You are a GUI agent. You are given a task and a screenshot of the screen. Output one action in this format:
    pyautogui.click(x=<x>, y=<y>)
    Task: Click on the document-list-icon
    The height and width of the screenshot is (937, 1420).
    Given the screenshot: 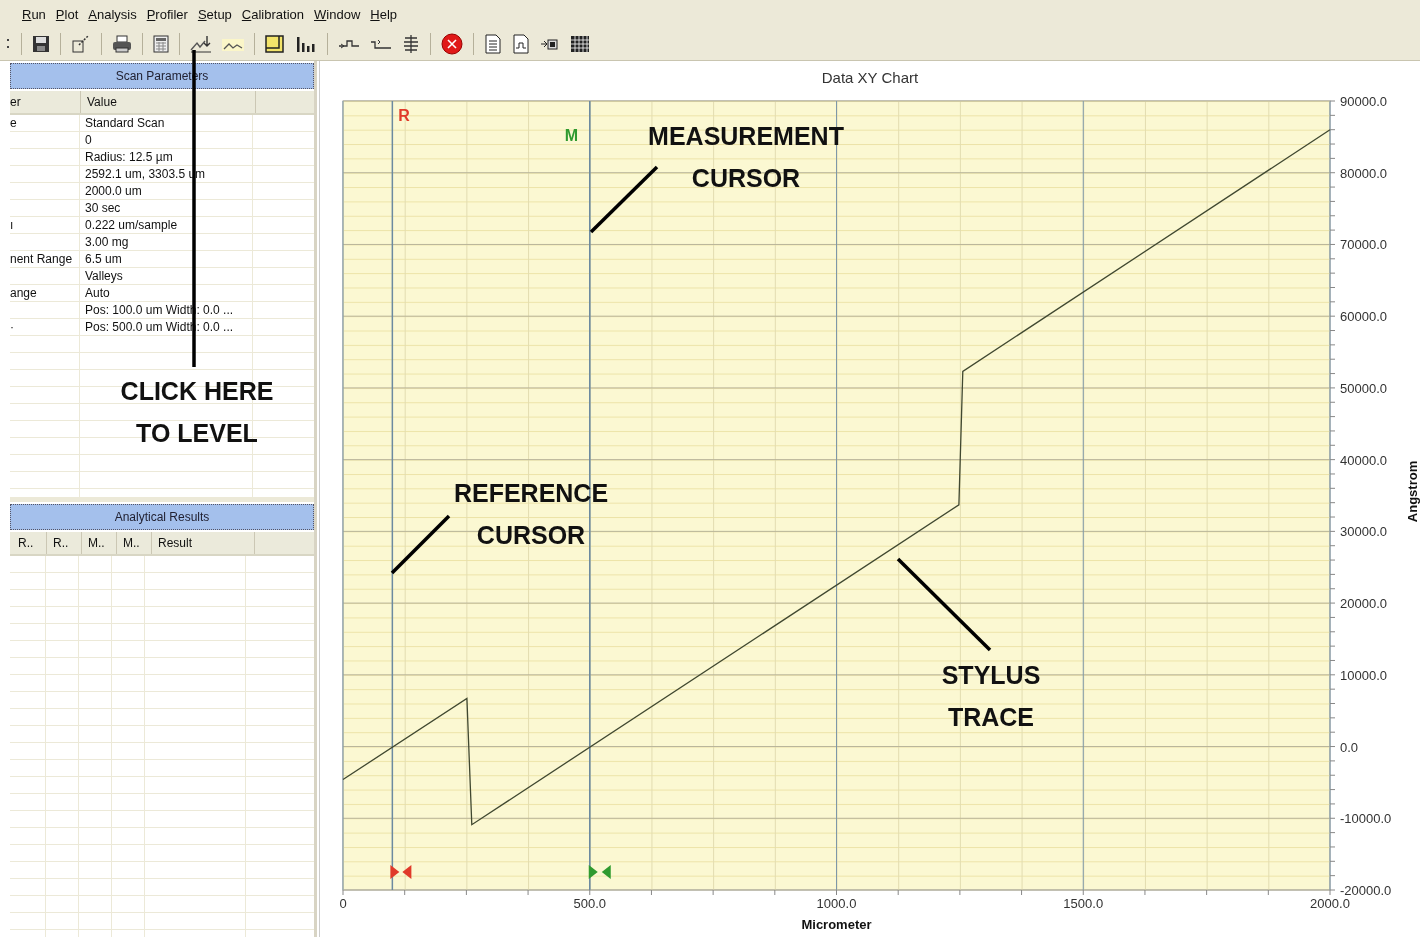 What is the action you would take?
    pyautogui.click(x=493, y=44)
    